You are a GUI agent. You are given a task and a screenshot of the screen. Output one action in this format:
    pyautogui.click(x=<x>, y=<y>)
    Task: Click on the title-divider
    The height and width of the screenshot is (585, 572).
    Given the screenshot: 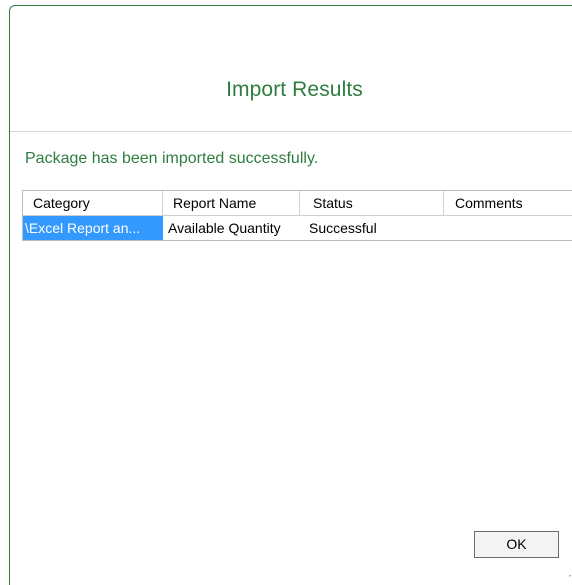 What is the action you would take?
    pyautogui.click(x=291, y=131)
    